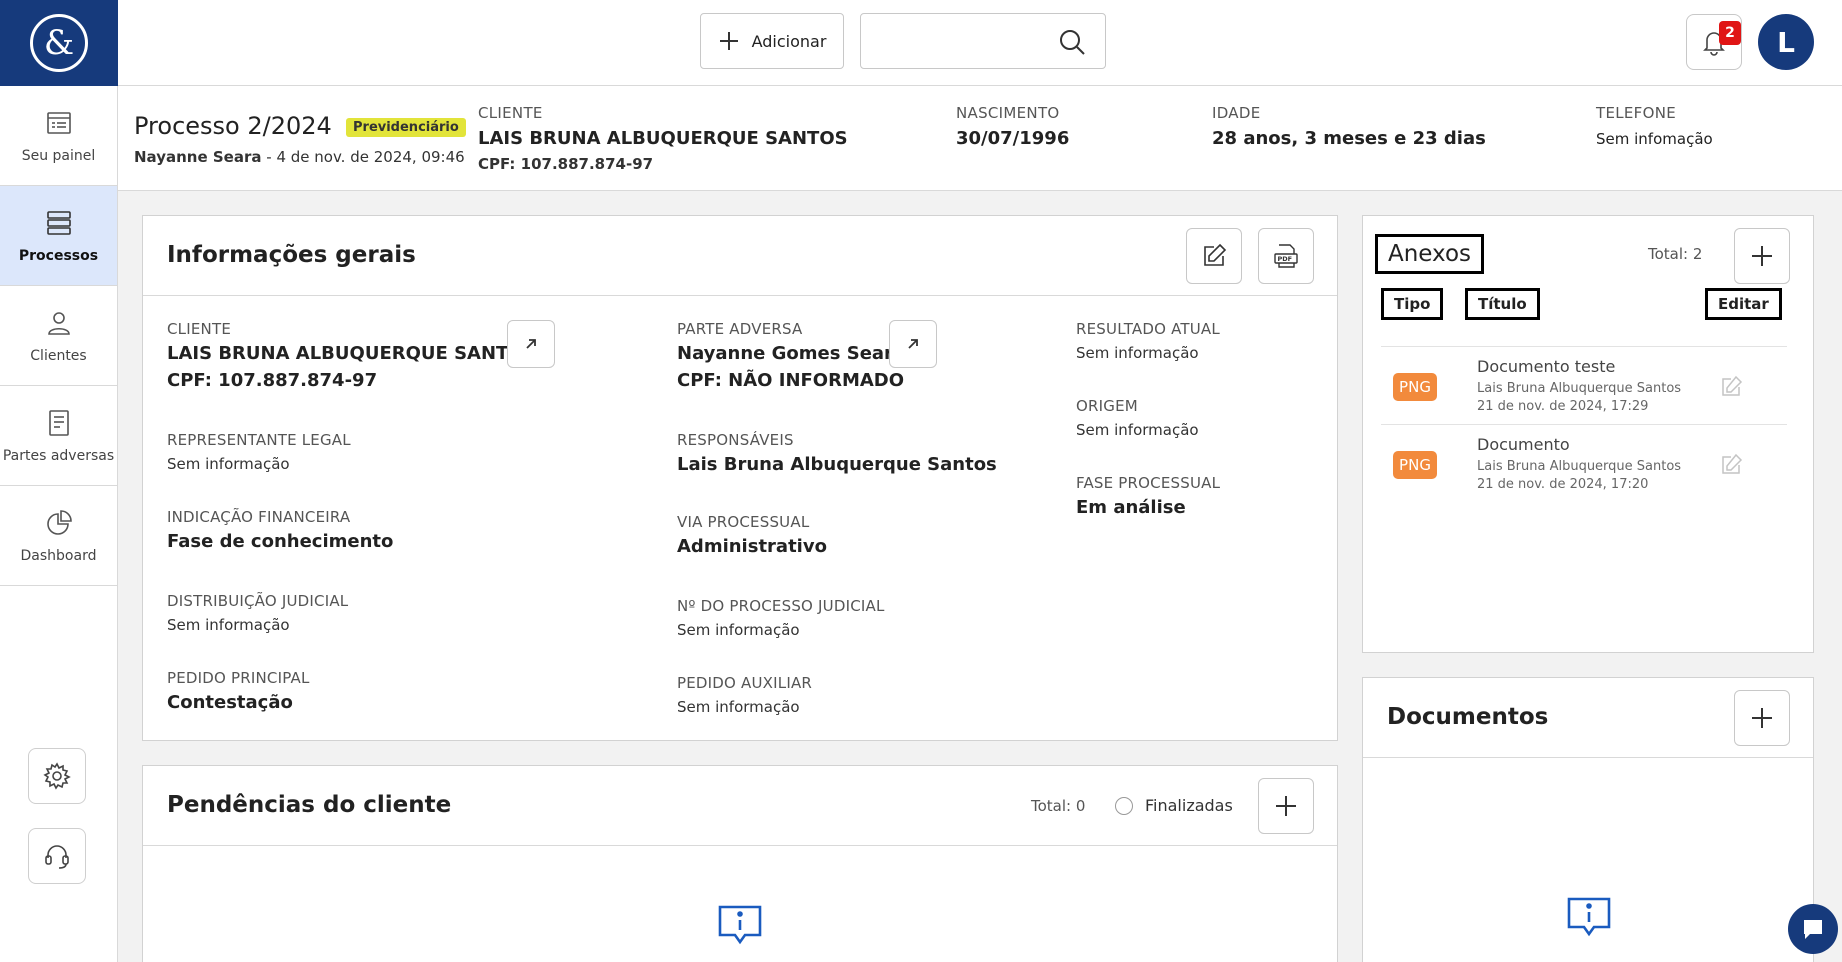 The image size is (1842, 962). I want to click on field-value: Contestação, so click(230, 702).